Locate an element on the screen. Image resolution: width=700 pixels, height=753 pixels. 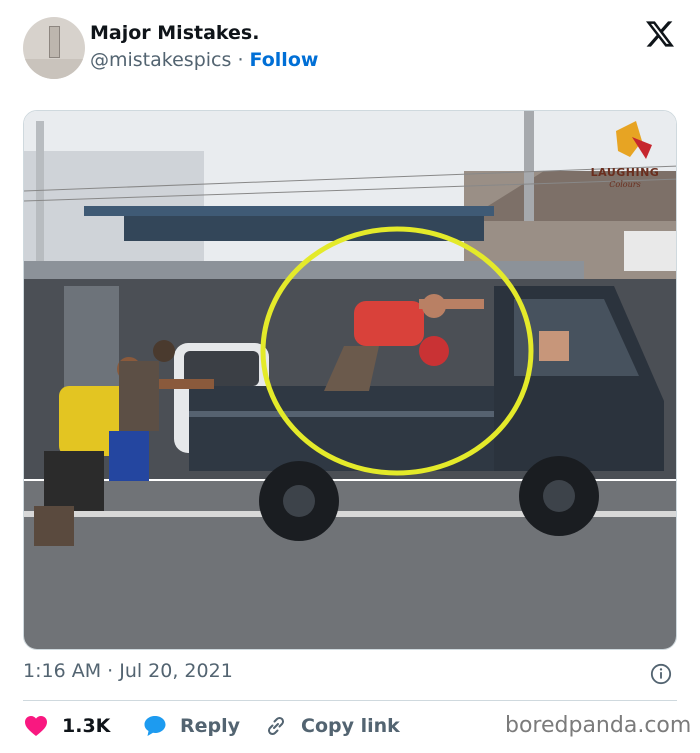
follow-button: Follow is located at coordinates (284, 60).